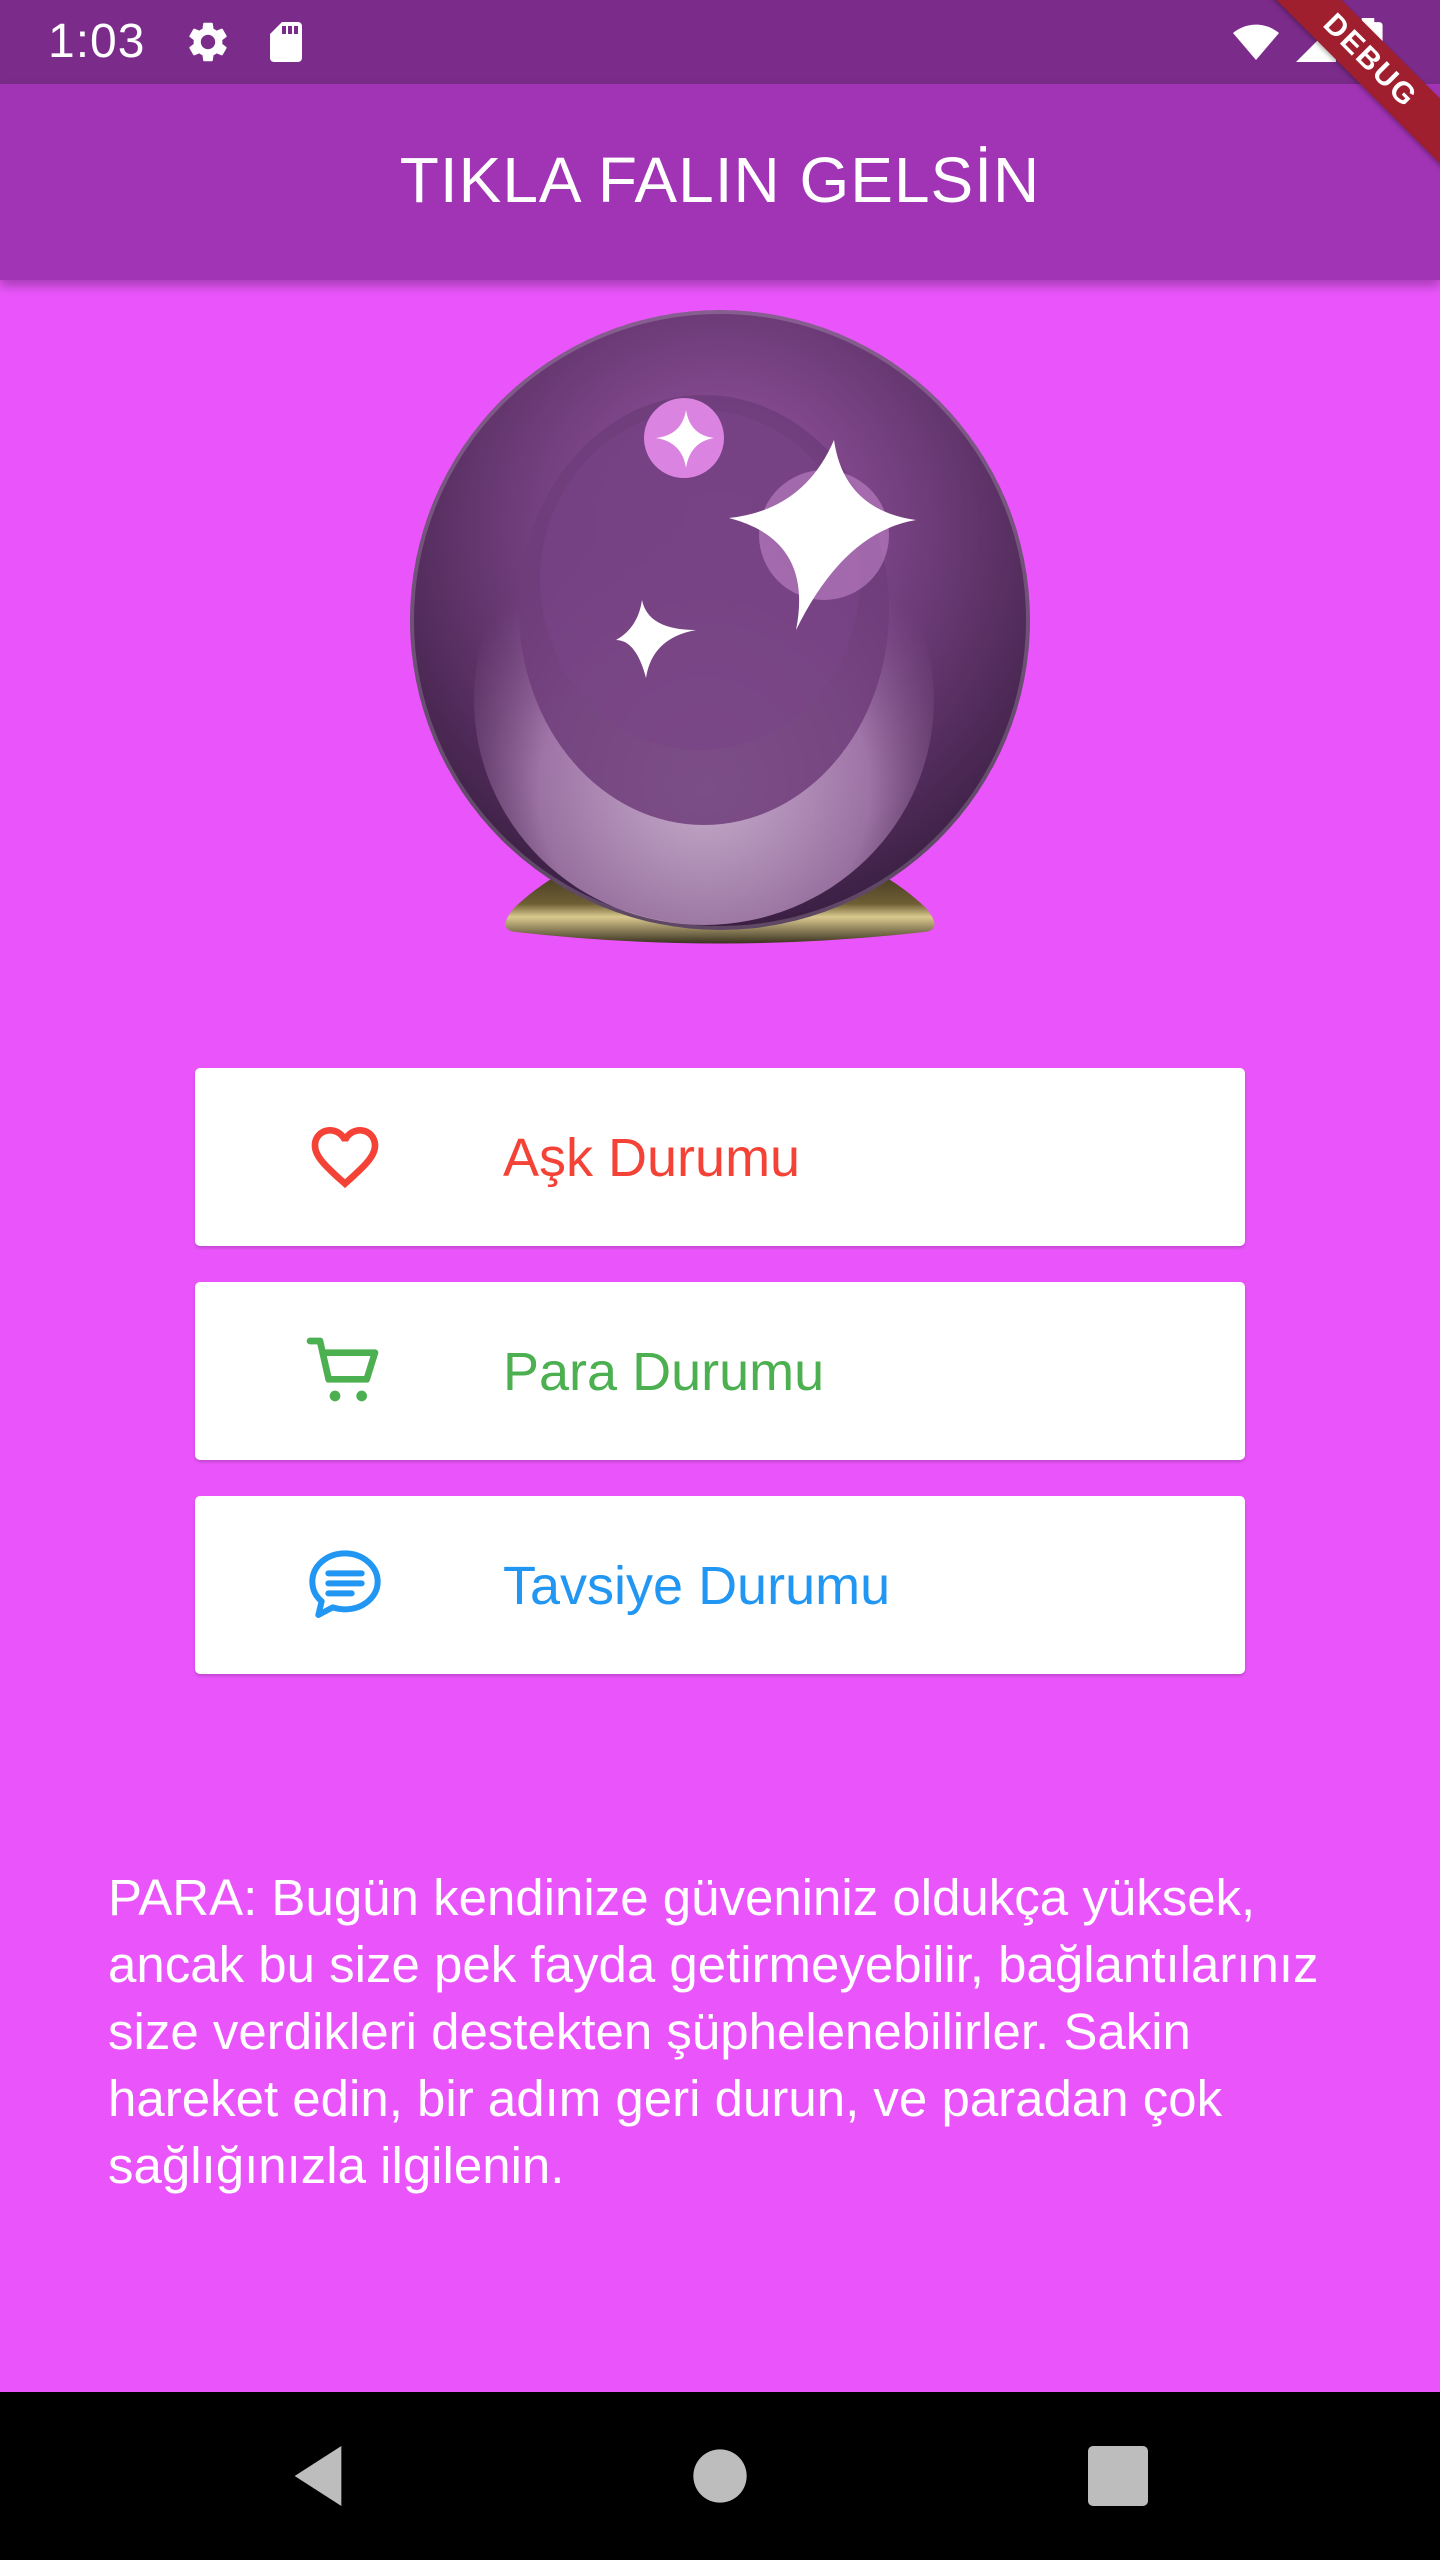  What do you see at coordinates (97, 41) in the screenshot?
I see `status-time: 1:03` at bounding box center [97, 41].